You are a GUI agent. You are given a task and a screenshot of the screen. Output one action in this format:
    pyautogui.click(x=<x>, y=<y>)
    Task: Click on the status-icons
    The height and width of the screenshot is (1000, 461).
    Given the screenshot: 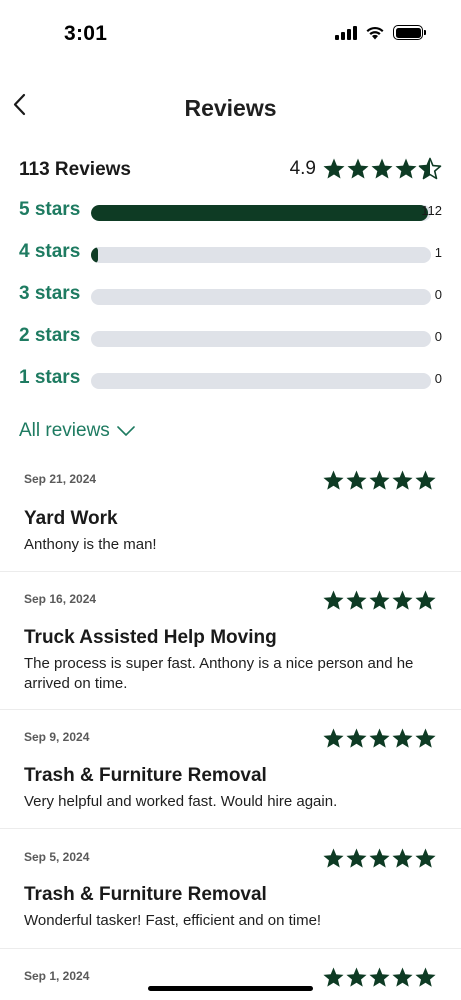 What is the action you would take?
    pyautogui.click(x=380, y=32)
    